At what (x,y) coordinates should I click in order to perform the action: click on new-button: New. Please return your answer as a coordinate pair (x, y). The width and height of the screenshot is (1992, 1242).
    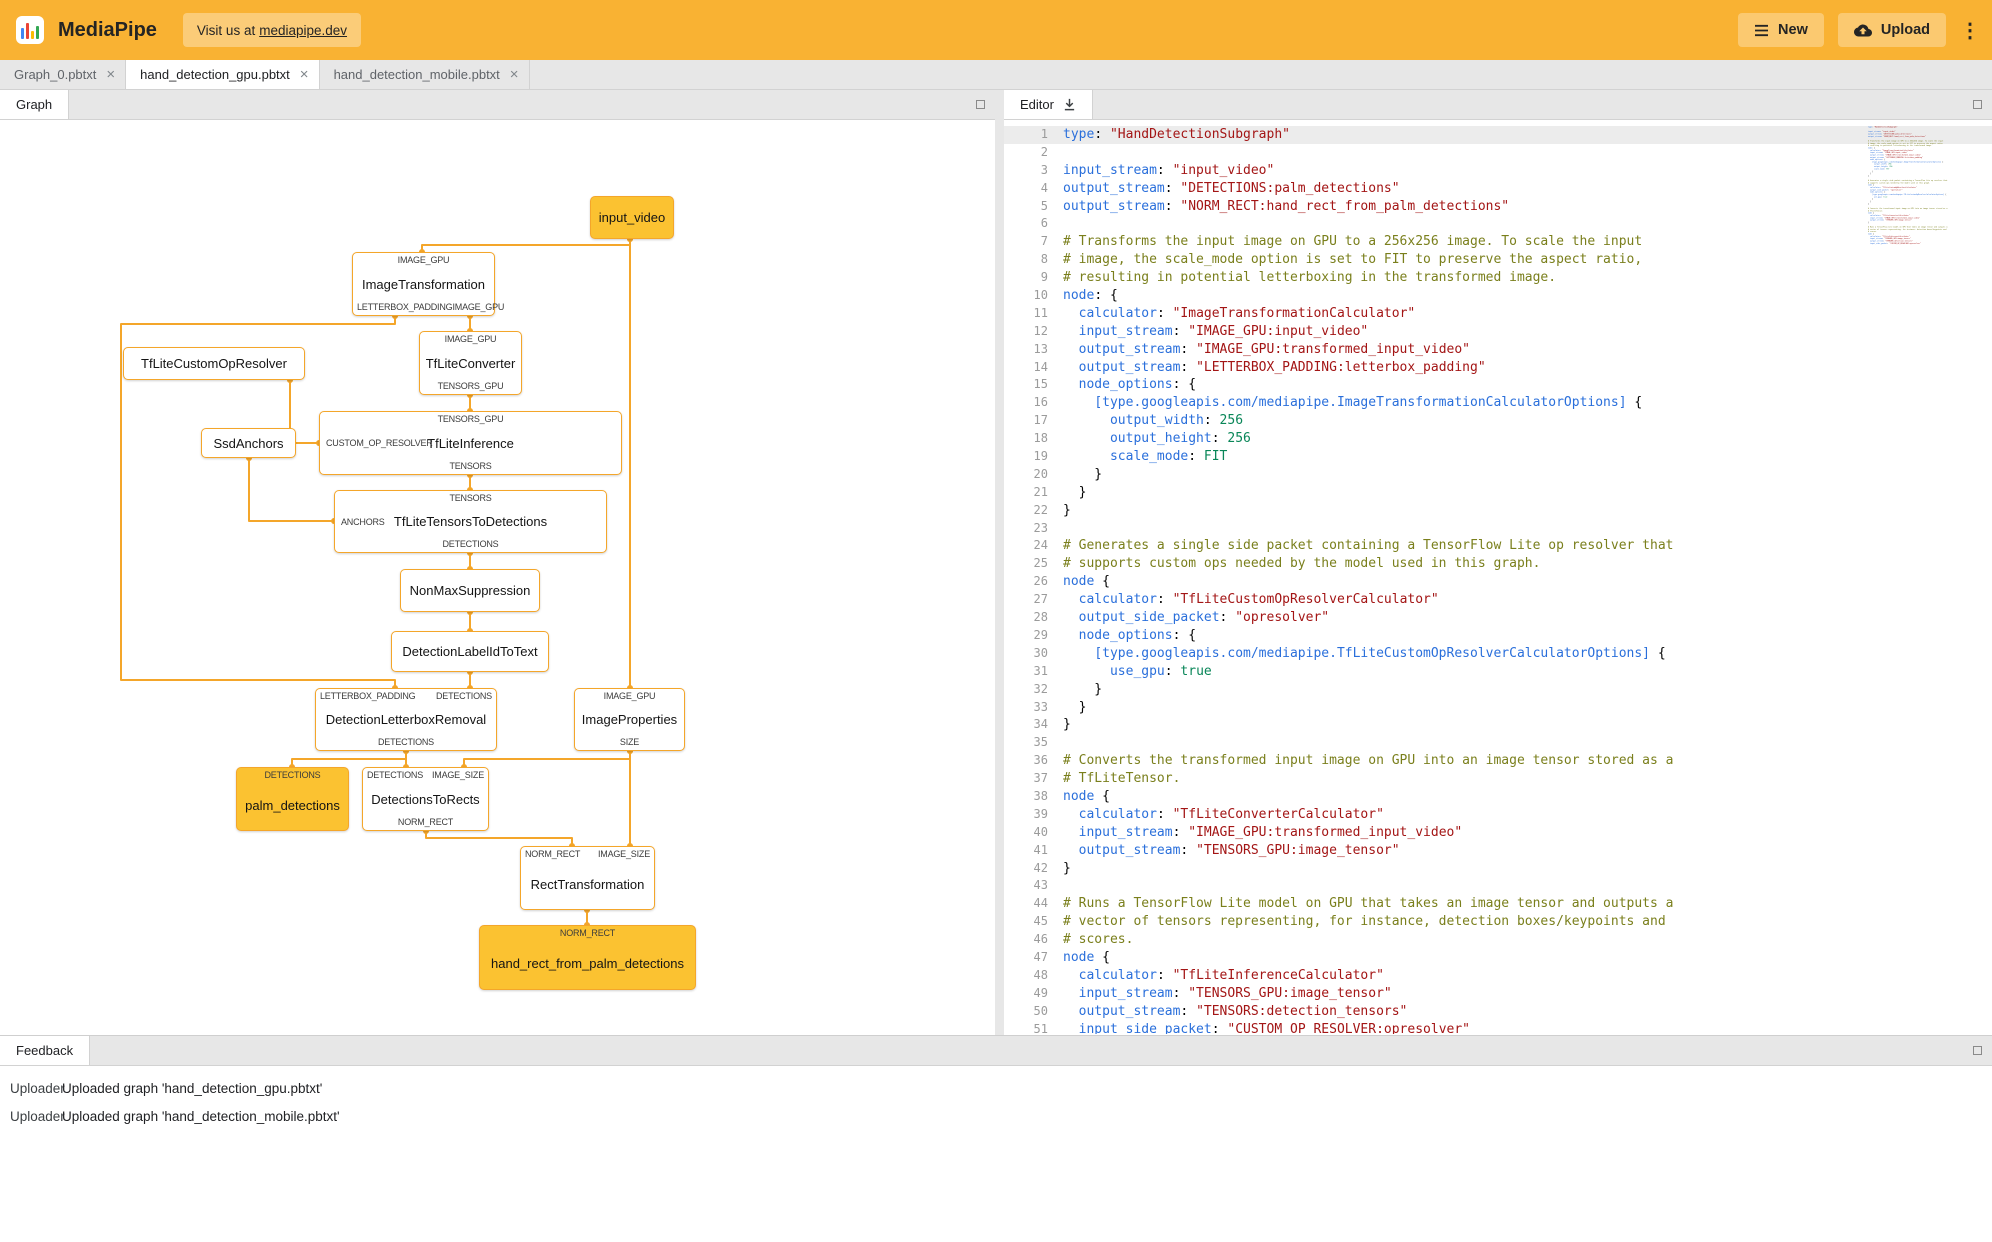
    Looking at the image, I should click on (1781, 30).